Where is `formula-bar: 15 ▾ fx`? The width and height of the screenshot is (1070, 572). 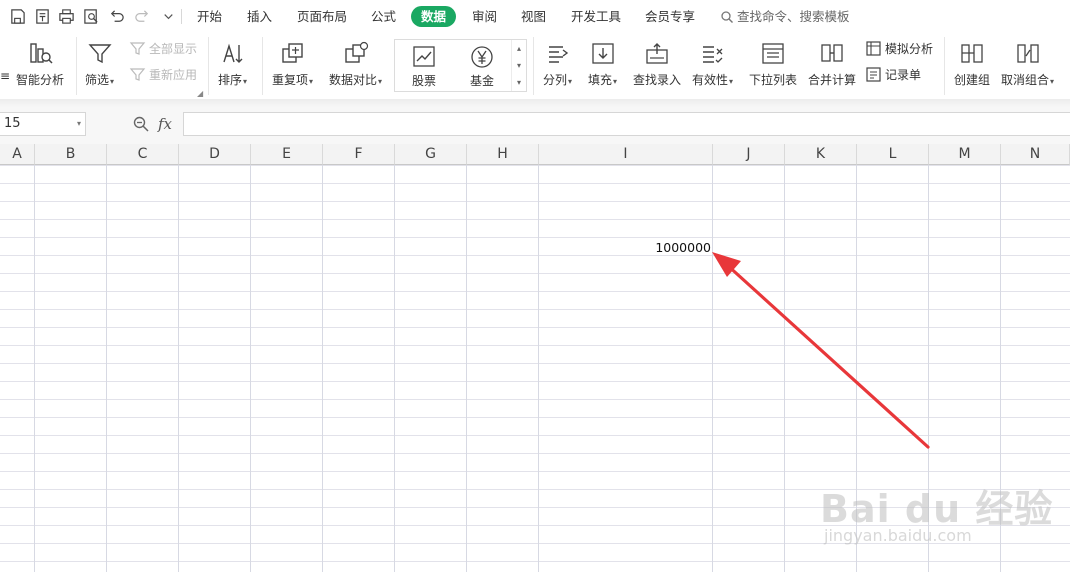
formula-bar: 15 ▾ fx is located at coordinates (535, 125).